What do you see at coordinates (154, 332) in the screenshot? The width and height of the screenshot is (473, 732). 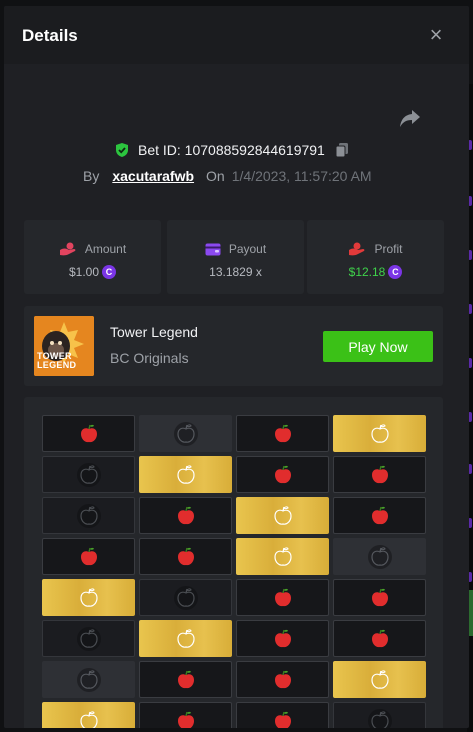 I see `game-name: Tower Legend` at bounding box center [154, 332].